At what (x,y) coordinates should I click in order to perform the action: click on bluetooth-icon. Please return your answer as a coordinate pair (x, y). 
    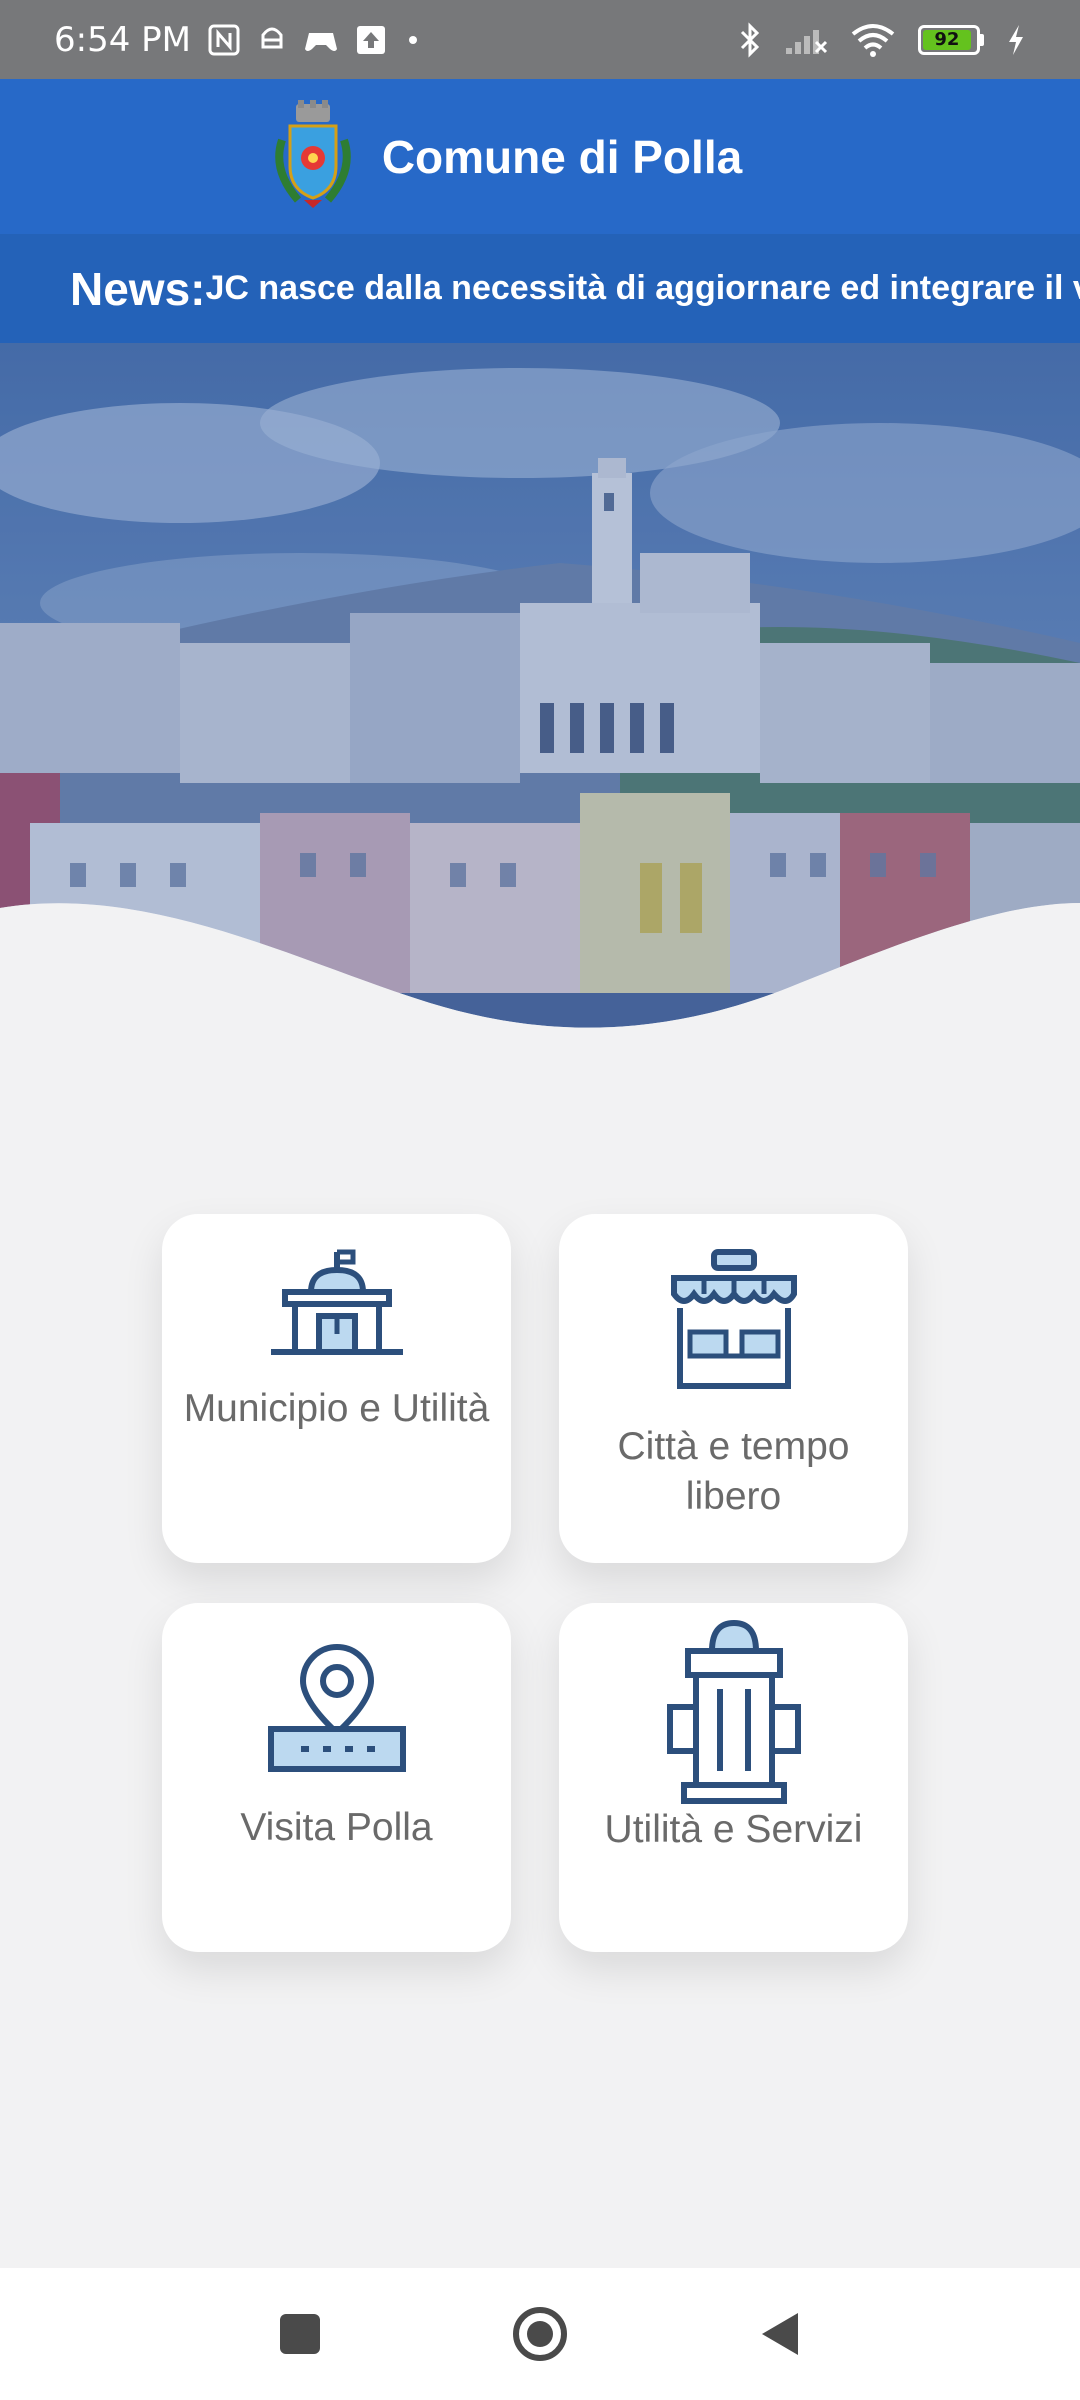
    Looking at the image, I should click on (750, 39).